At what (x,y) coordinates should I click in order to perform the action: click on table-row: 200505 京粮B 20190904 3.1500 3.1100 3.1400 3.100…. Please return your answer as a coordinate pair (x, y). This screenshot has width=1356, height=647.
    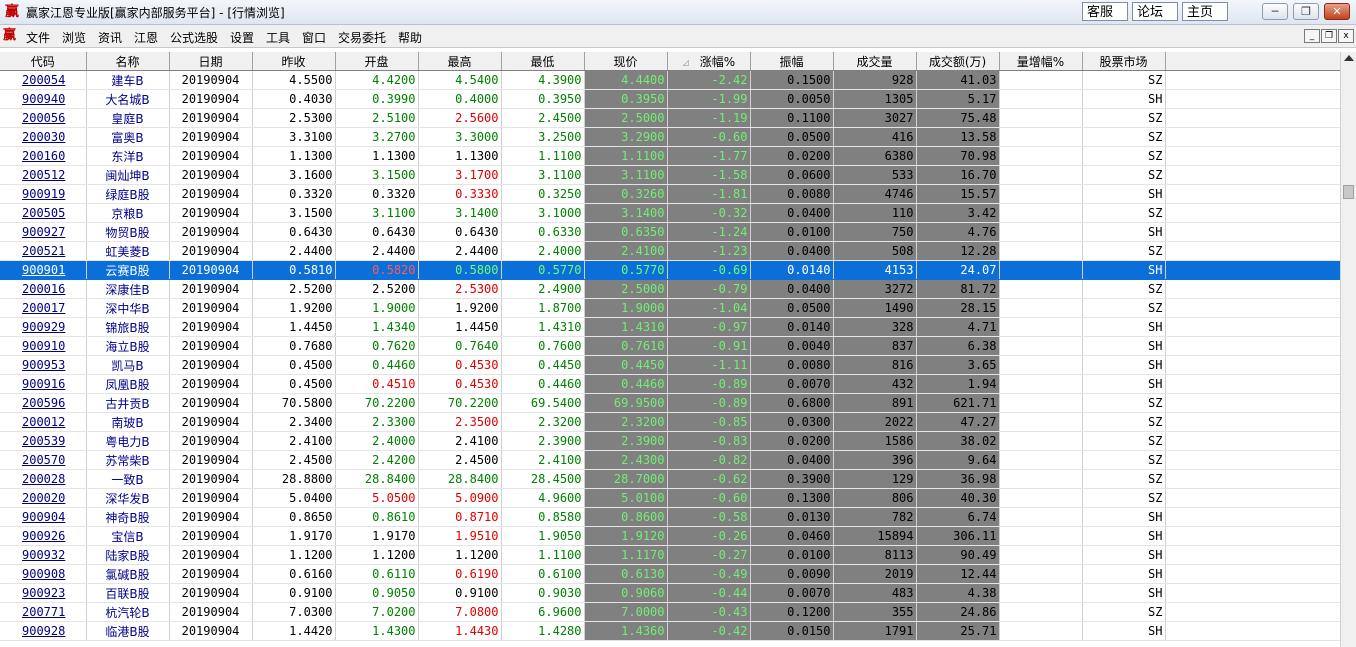
    Looking at the image, I should click on (670, 213).